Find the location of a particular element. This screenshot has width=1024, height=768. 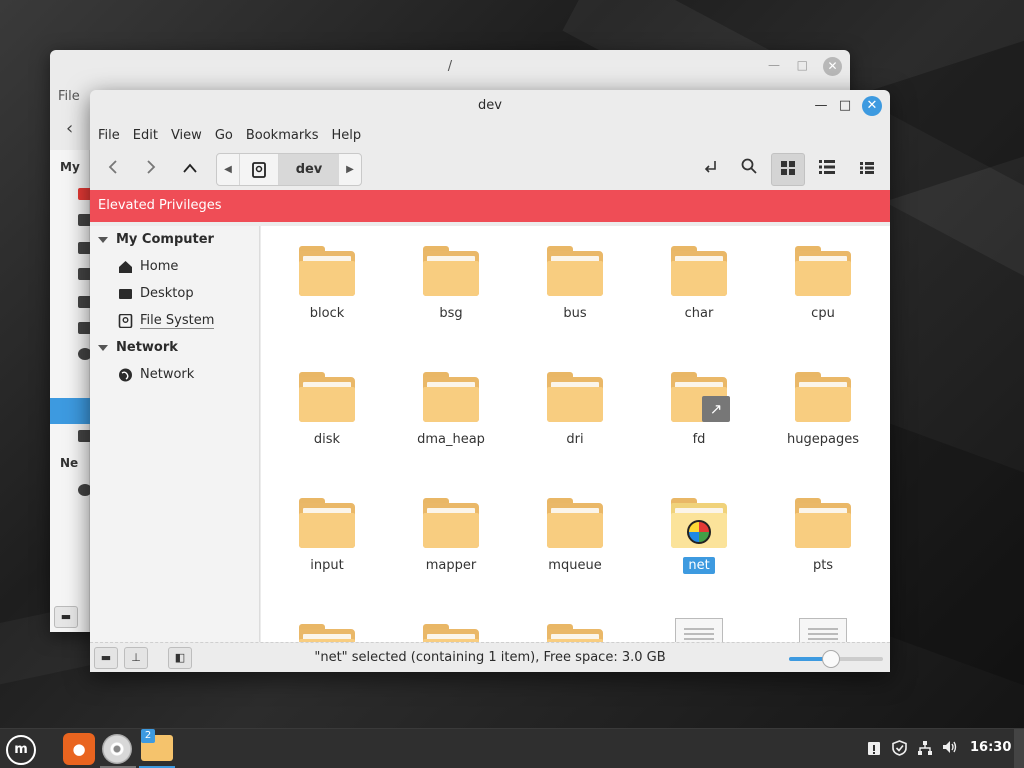

compact-view-button is located at coordinates (867, 169).